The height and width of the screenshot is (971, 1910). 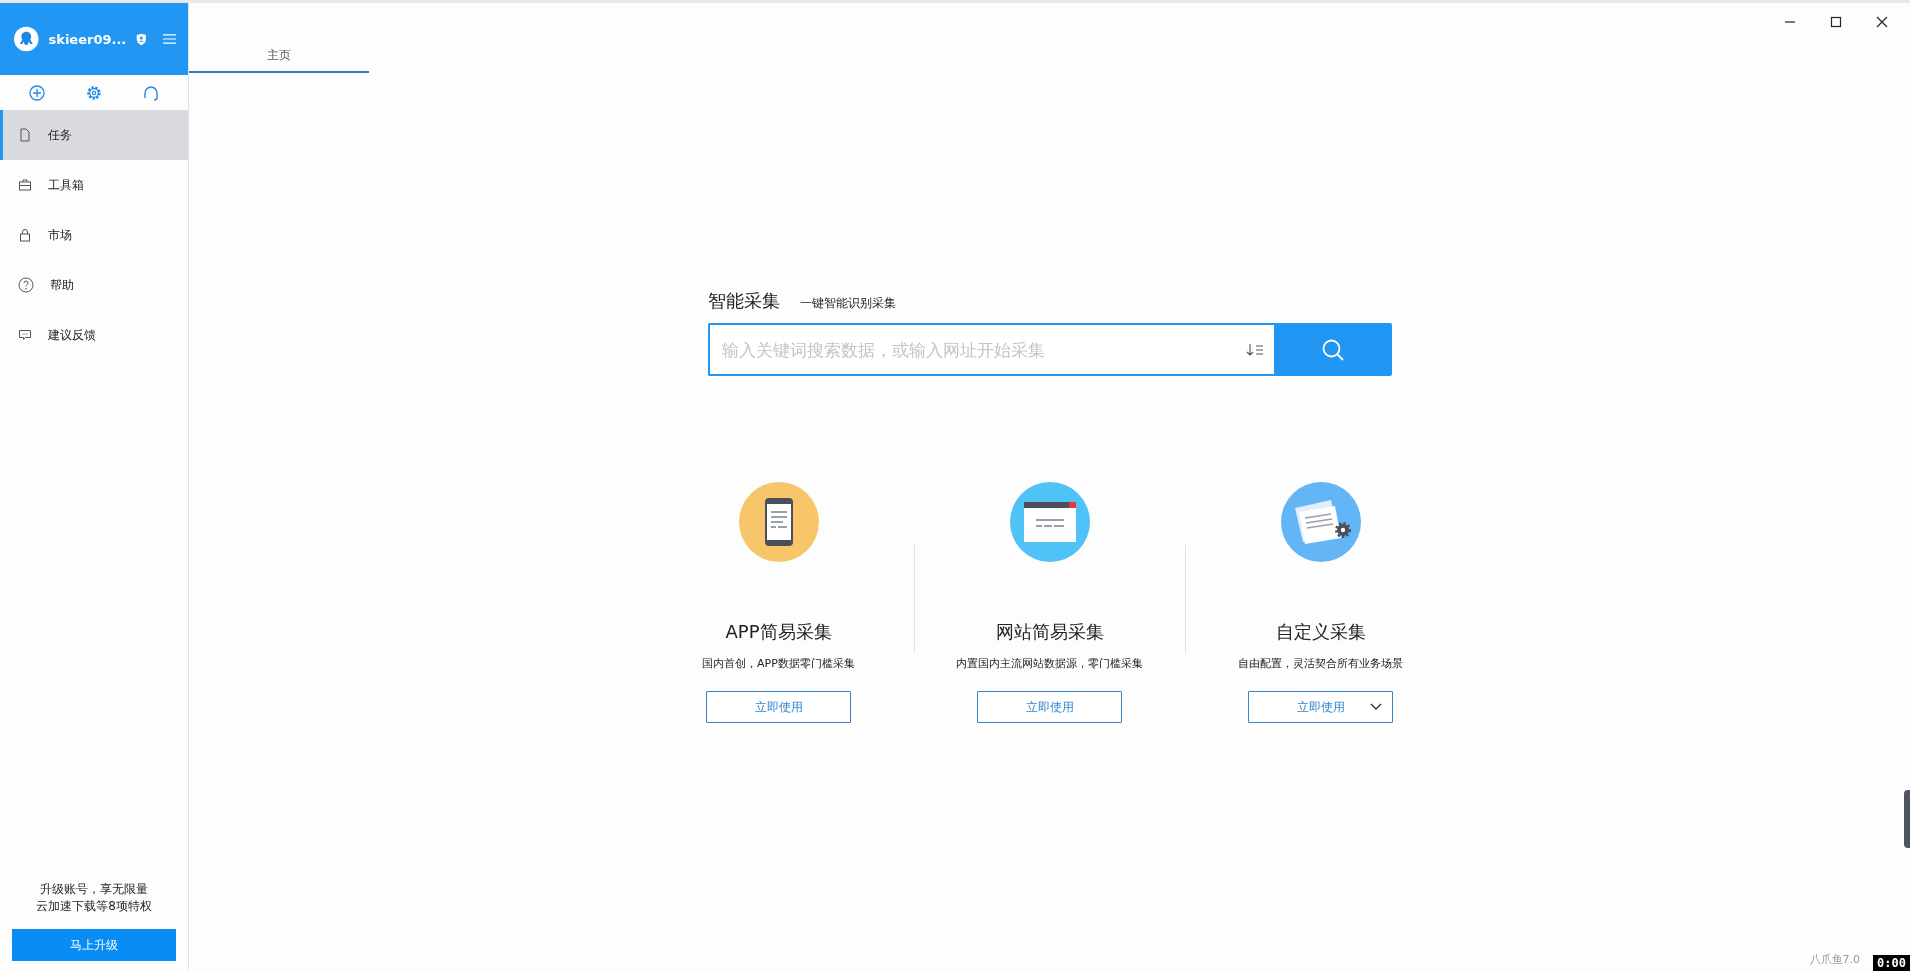 What do you see at coordinates (26, 285) in the screenshot?
I see `help-icon` at bounding box center [26, 285].